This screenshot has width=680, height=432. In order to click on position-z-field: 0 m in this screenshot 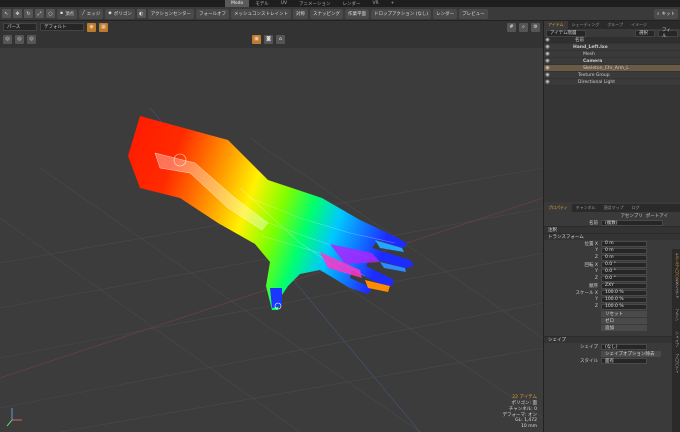, I will do `click(624, 257)`.